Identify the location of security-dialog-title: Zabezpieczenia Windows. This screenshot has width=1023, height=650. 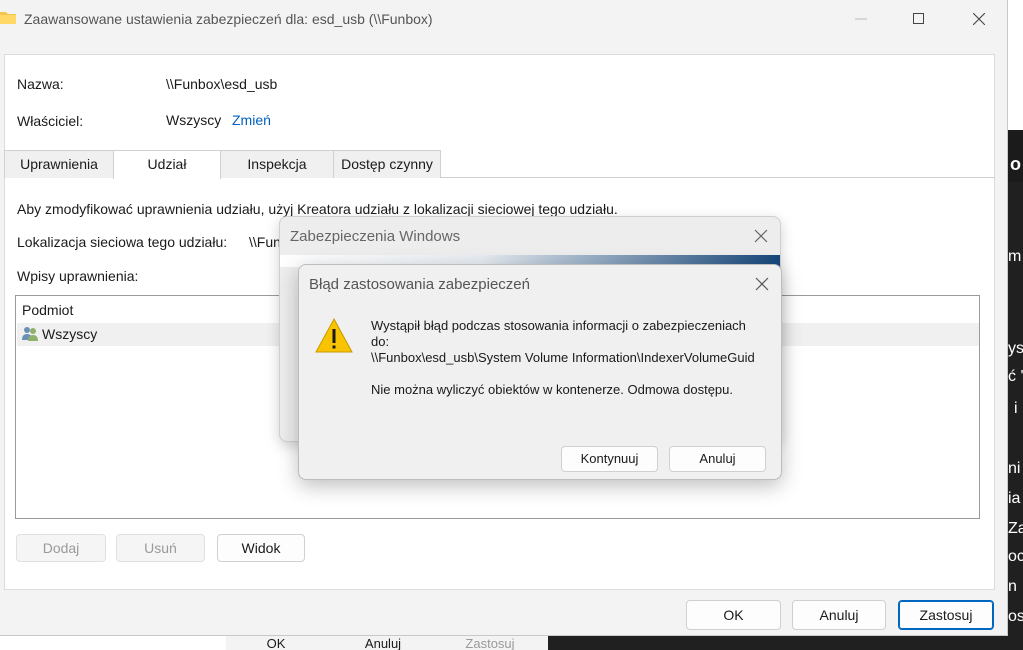
(375, 236).